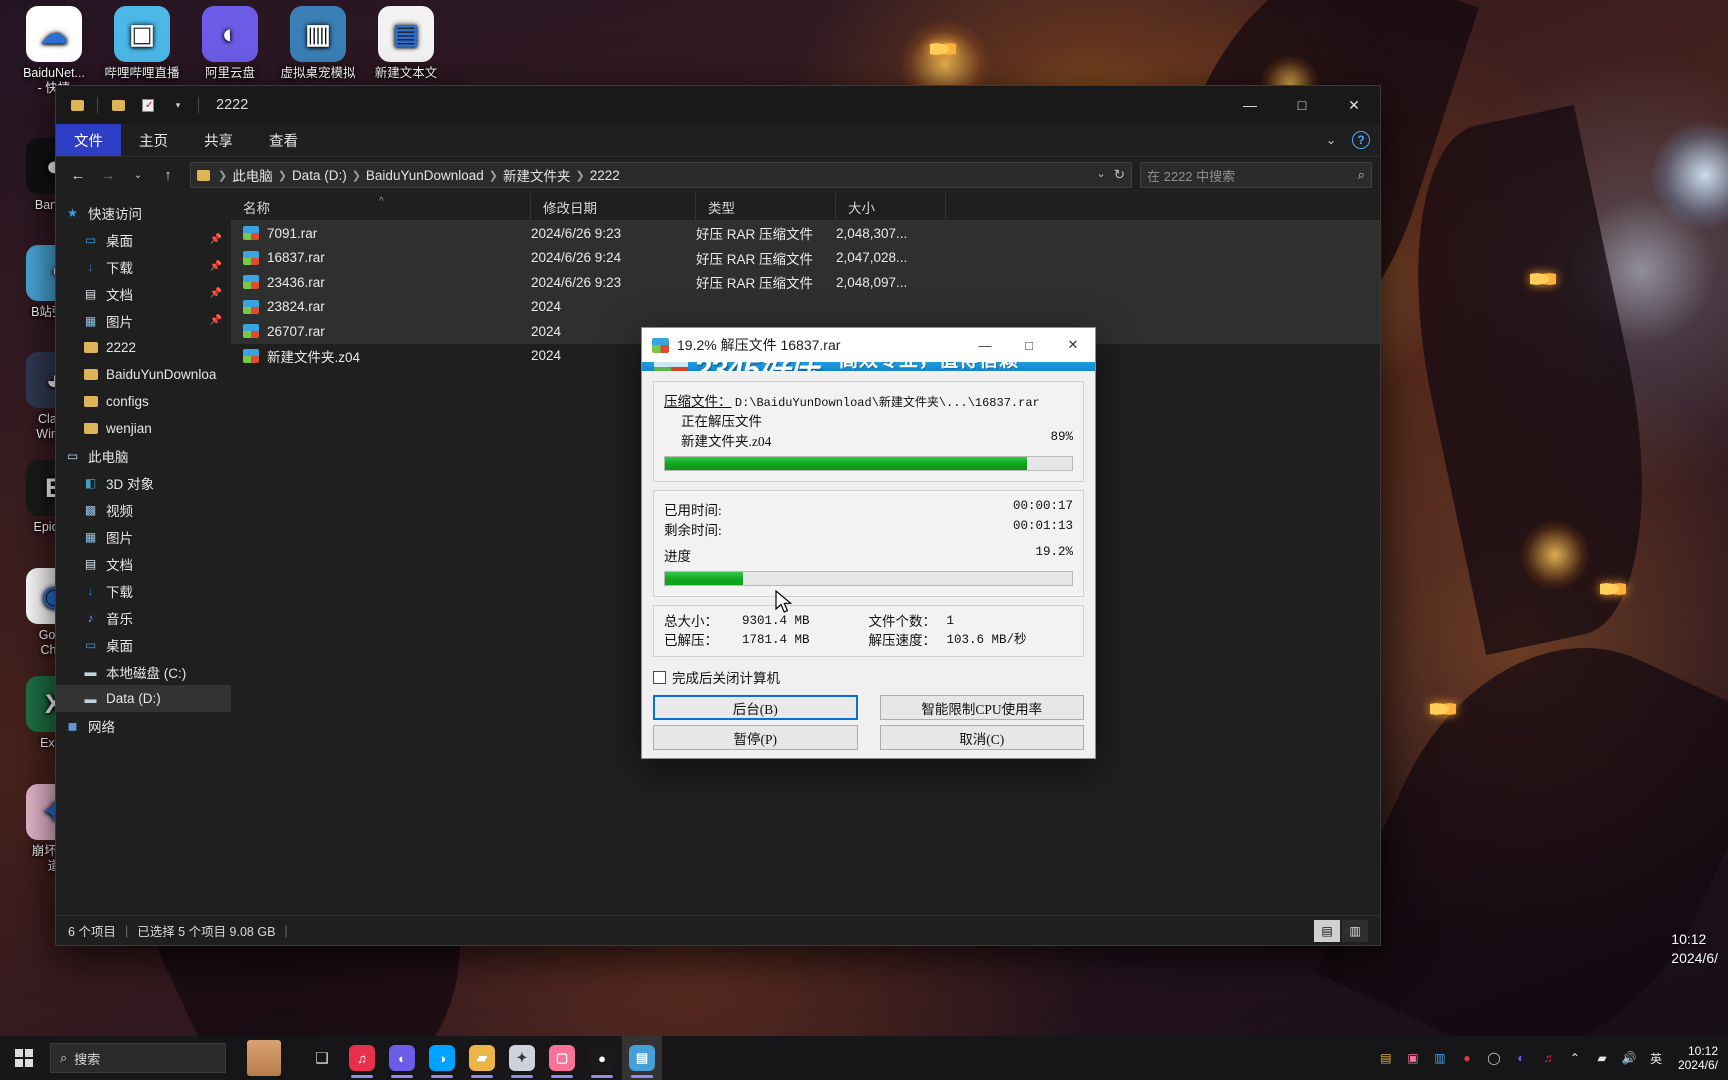  I want to click on haozip-button-row: 后台(B) 暂停(P) 智能限制CPU使用率 取消(C), so click(868, 722).